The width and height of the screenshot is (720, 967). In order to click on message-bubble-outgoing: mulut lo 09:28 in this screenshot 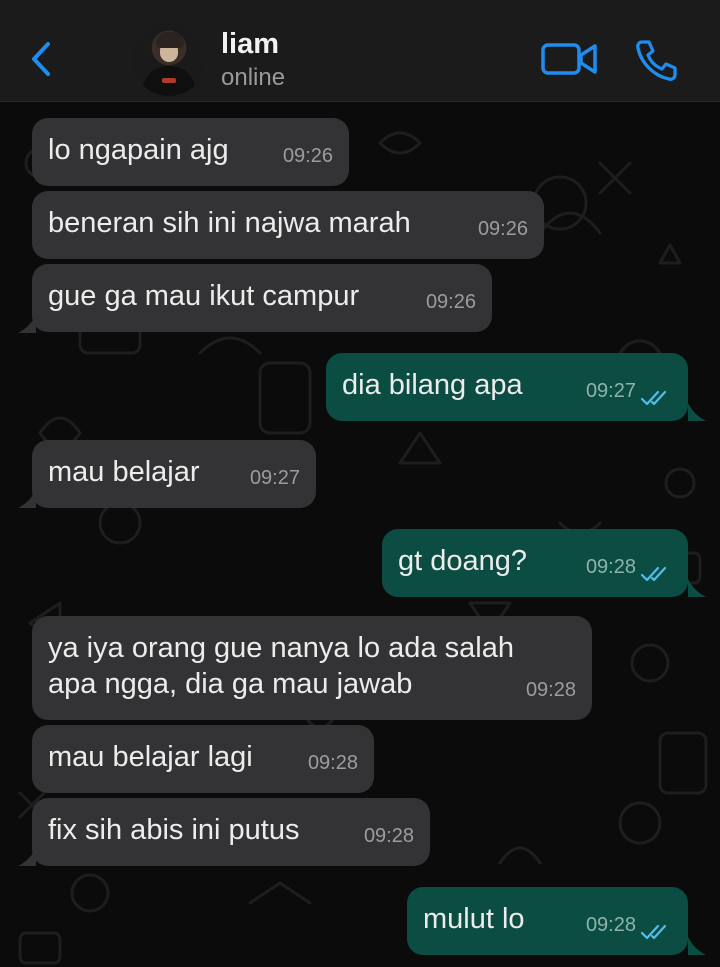, I will do `click(547, 921)`.